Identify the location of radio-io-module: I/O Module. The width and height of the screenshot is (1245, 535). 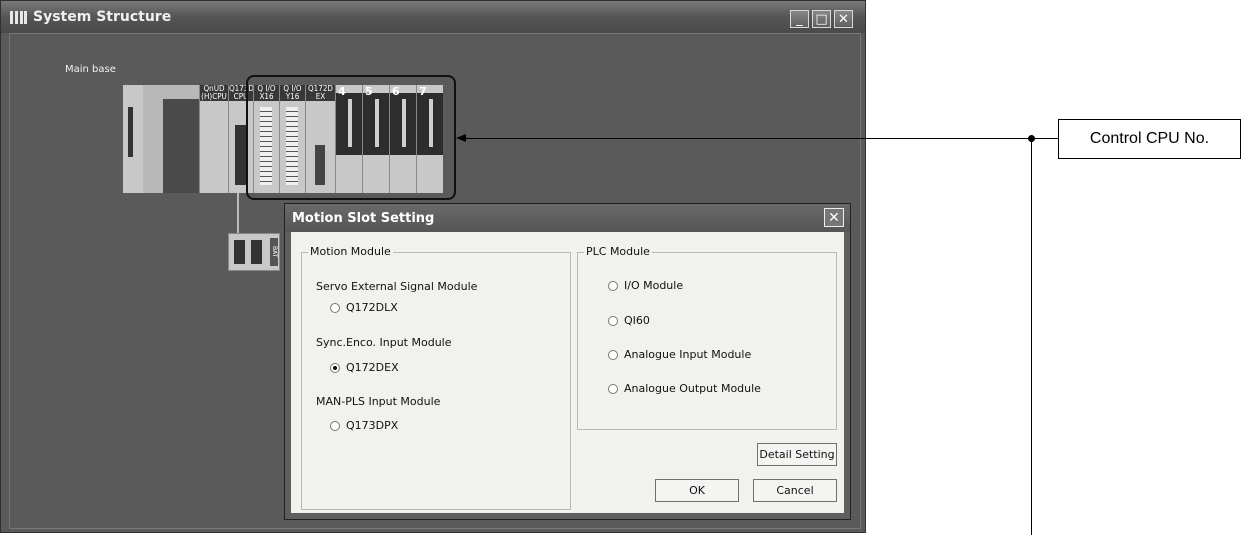
(645, 285).